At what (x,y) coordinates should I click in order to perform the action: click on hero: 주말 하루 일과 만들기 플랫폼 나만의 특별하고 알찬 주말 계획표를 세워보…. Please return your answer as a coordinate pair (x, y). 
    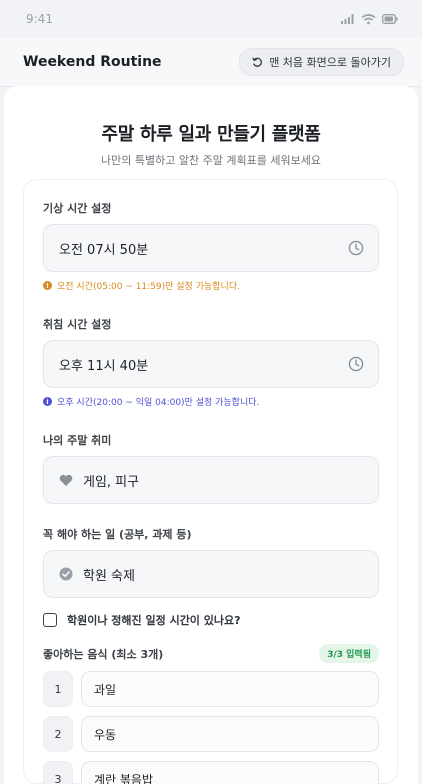
    Looking at the image, I should click on (211, 127).